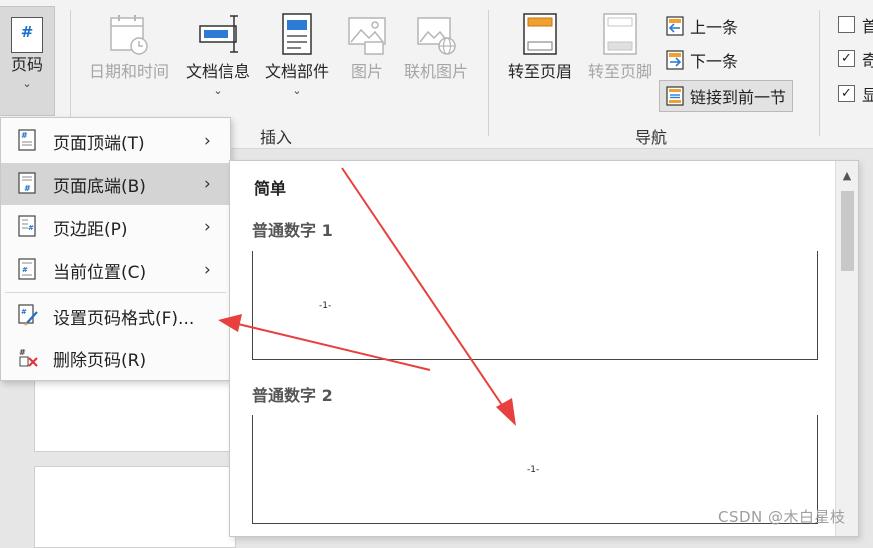  I want to click on goto-footer-button: 转至页脚, so click(620, 47).